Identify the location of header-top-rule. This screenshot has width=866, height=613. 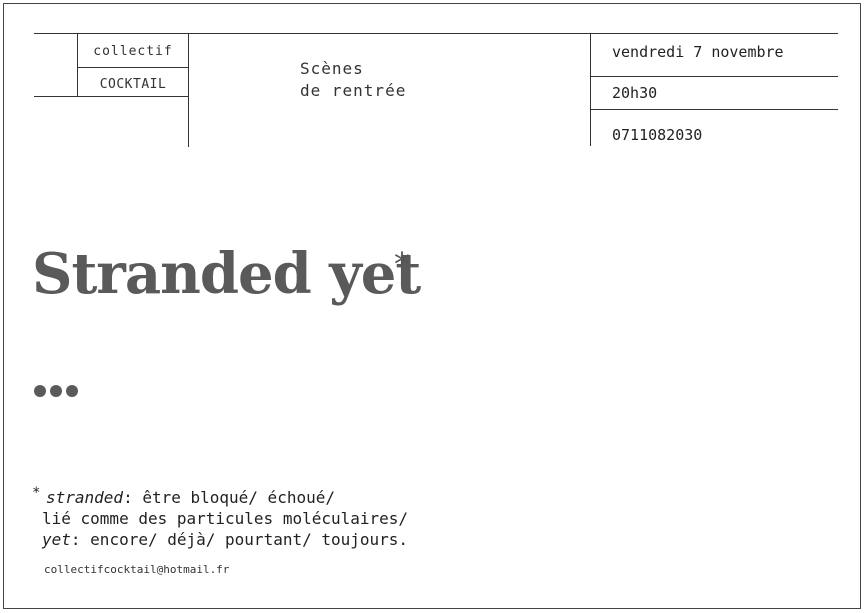
(436, 33).